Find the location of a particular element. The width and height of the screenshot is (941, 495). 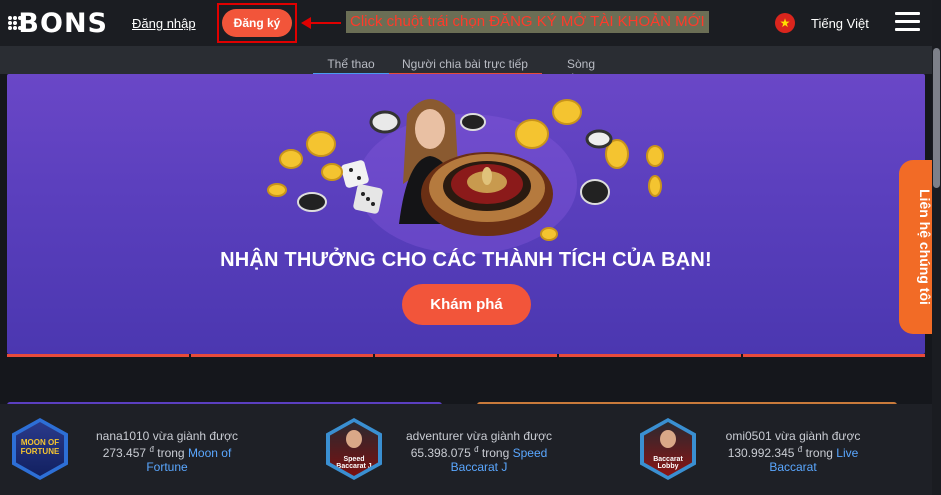

winner-amount: 65.398.075 is located at coordinates (440, 453).